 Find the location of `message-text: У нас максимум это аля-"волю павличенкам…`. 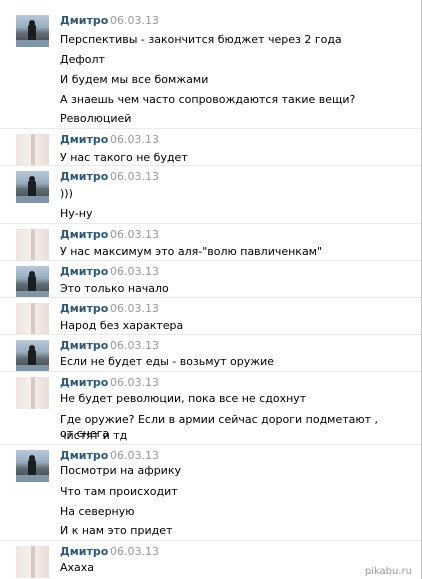

message-text: У нас максимум это аля-"волю павличенкам… is located at coordinates (191, 251).